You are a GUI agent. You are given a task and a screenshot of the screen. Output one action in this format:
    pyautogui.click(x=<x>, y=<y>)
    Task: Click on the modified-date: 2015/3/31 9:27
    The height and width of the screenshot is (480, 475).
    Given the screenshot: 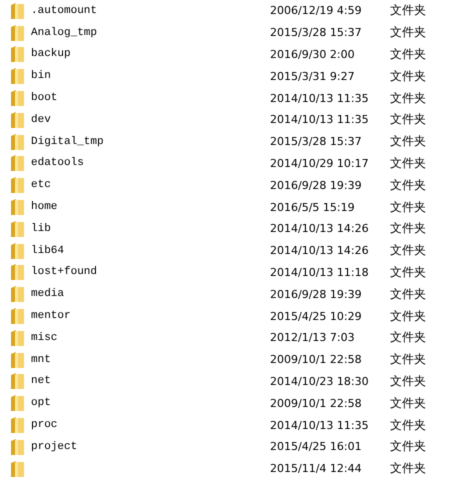 What is the action you would take?
    pyautogui.click(x=313, y=76)
    